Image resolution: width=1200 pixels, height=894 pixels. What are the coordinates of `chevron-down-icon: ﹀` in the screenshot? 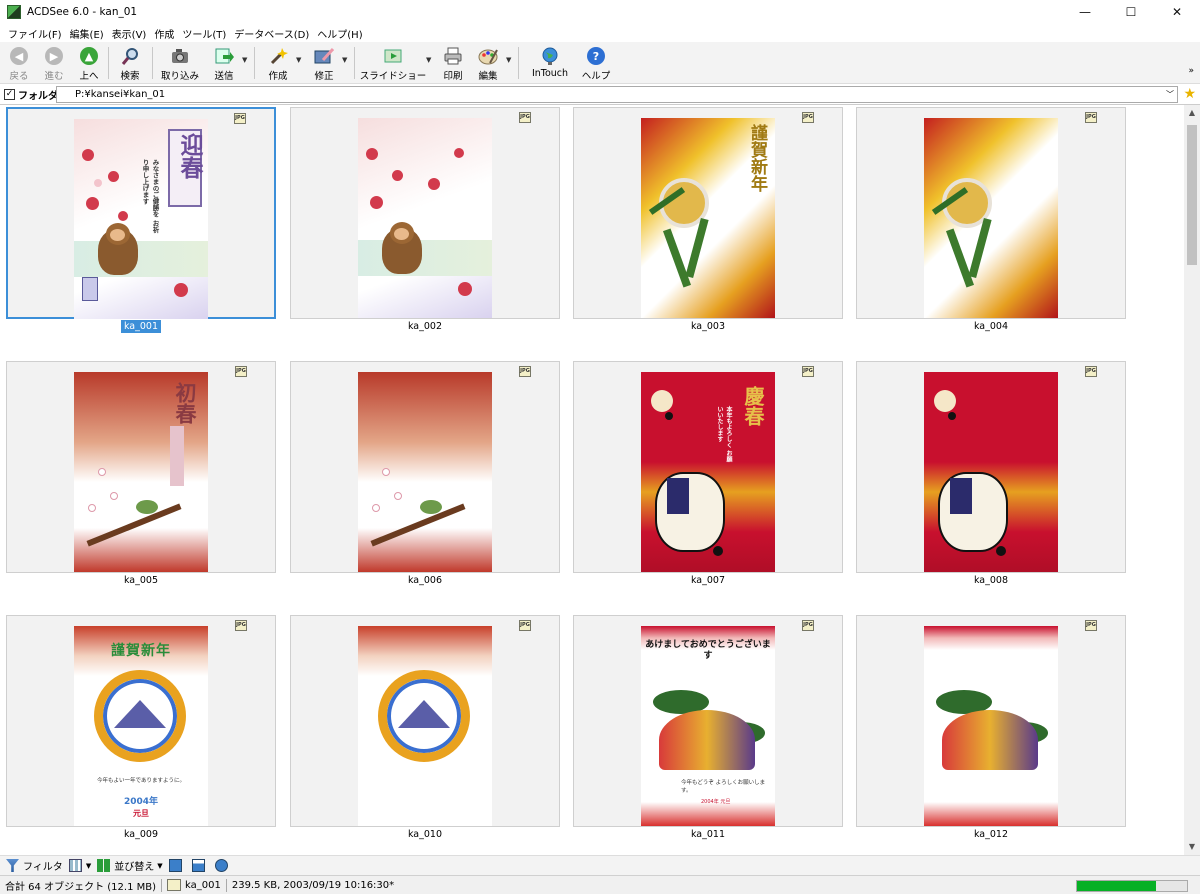 It's located at (1170, 94).